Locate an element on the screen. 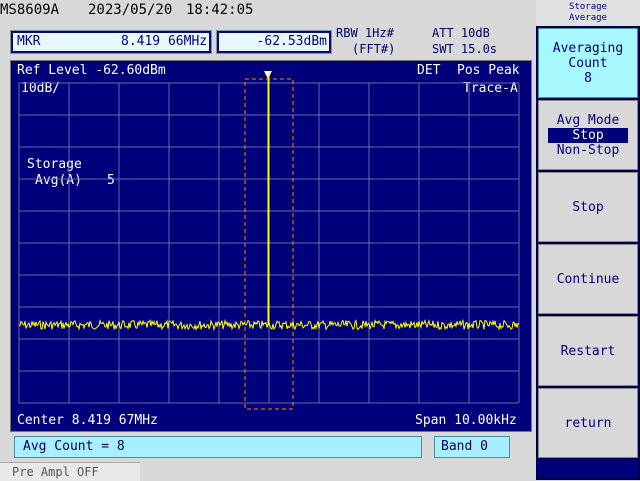  return-softkey: return is located at coordinates (588, 423).